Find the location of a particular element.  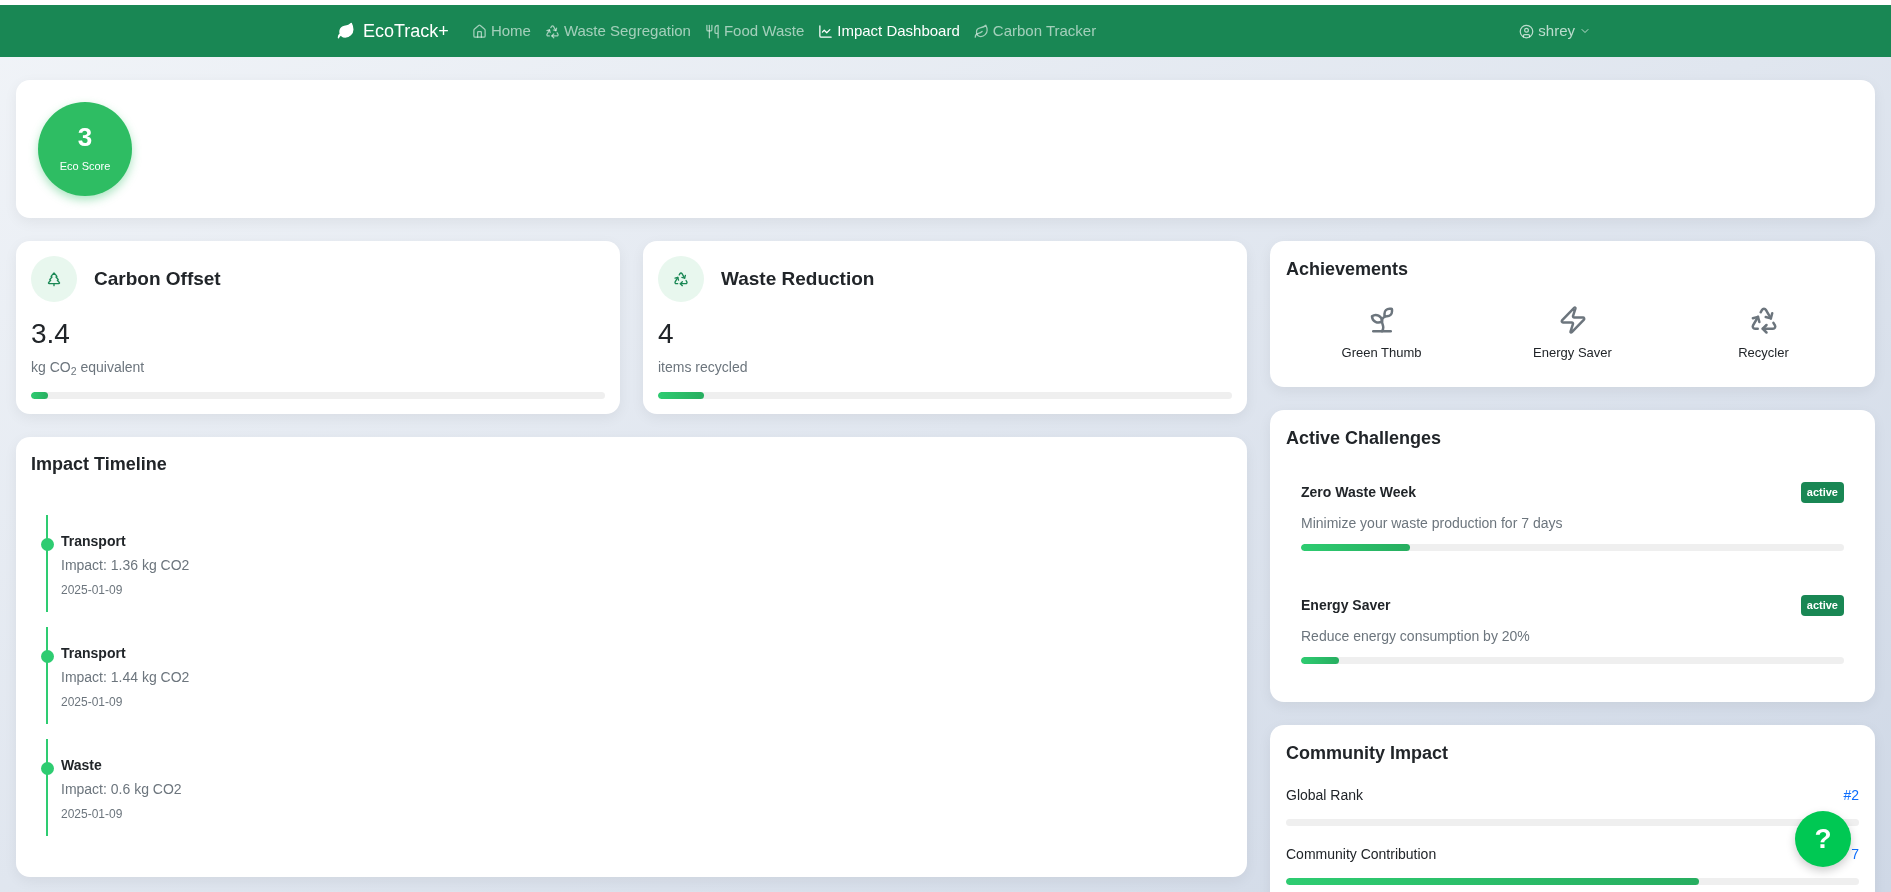

nav-link: Carbon Tracker is located at coordinates (1035, 31).